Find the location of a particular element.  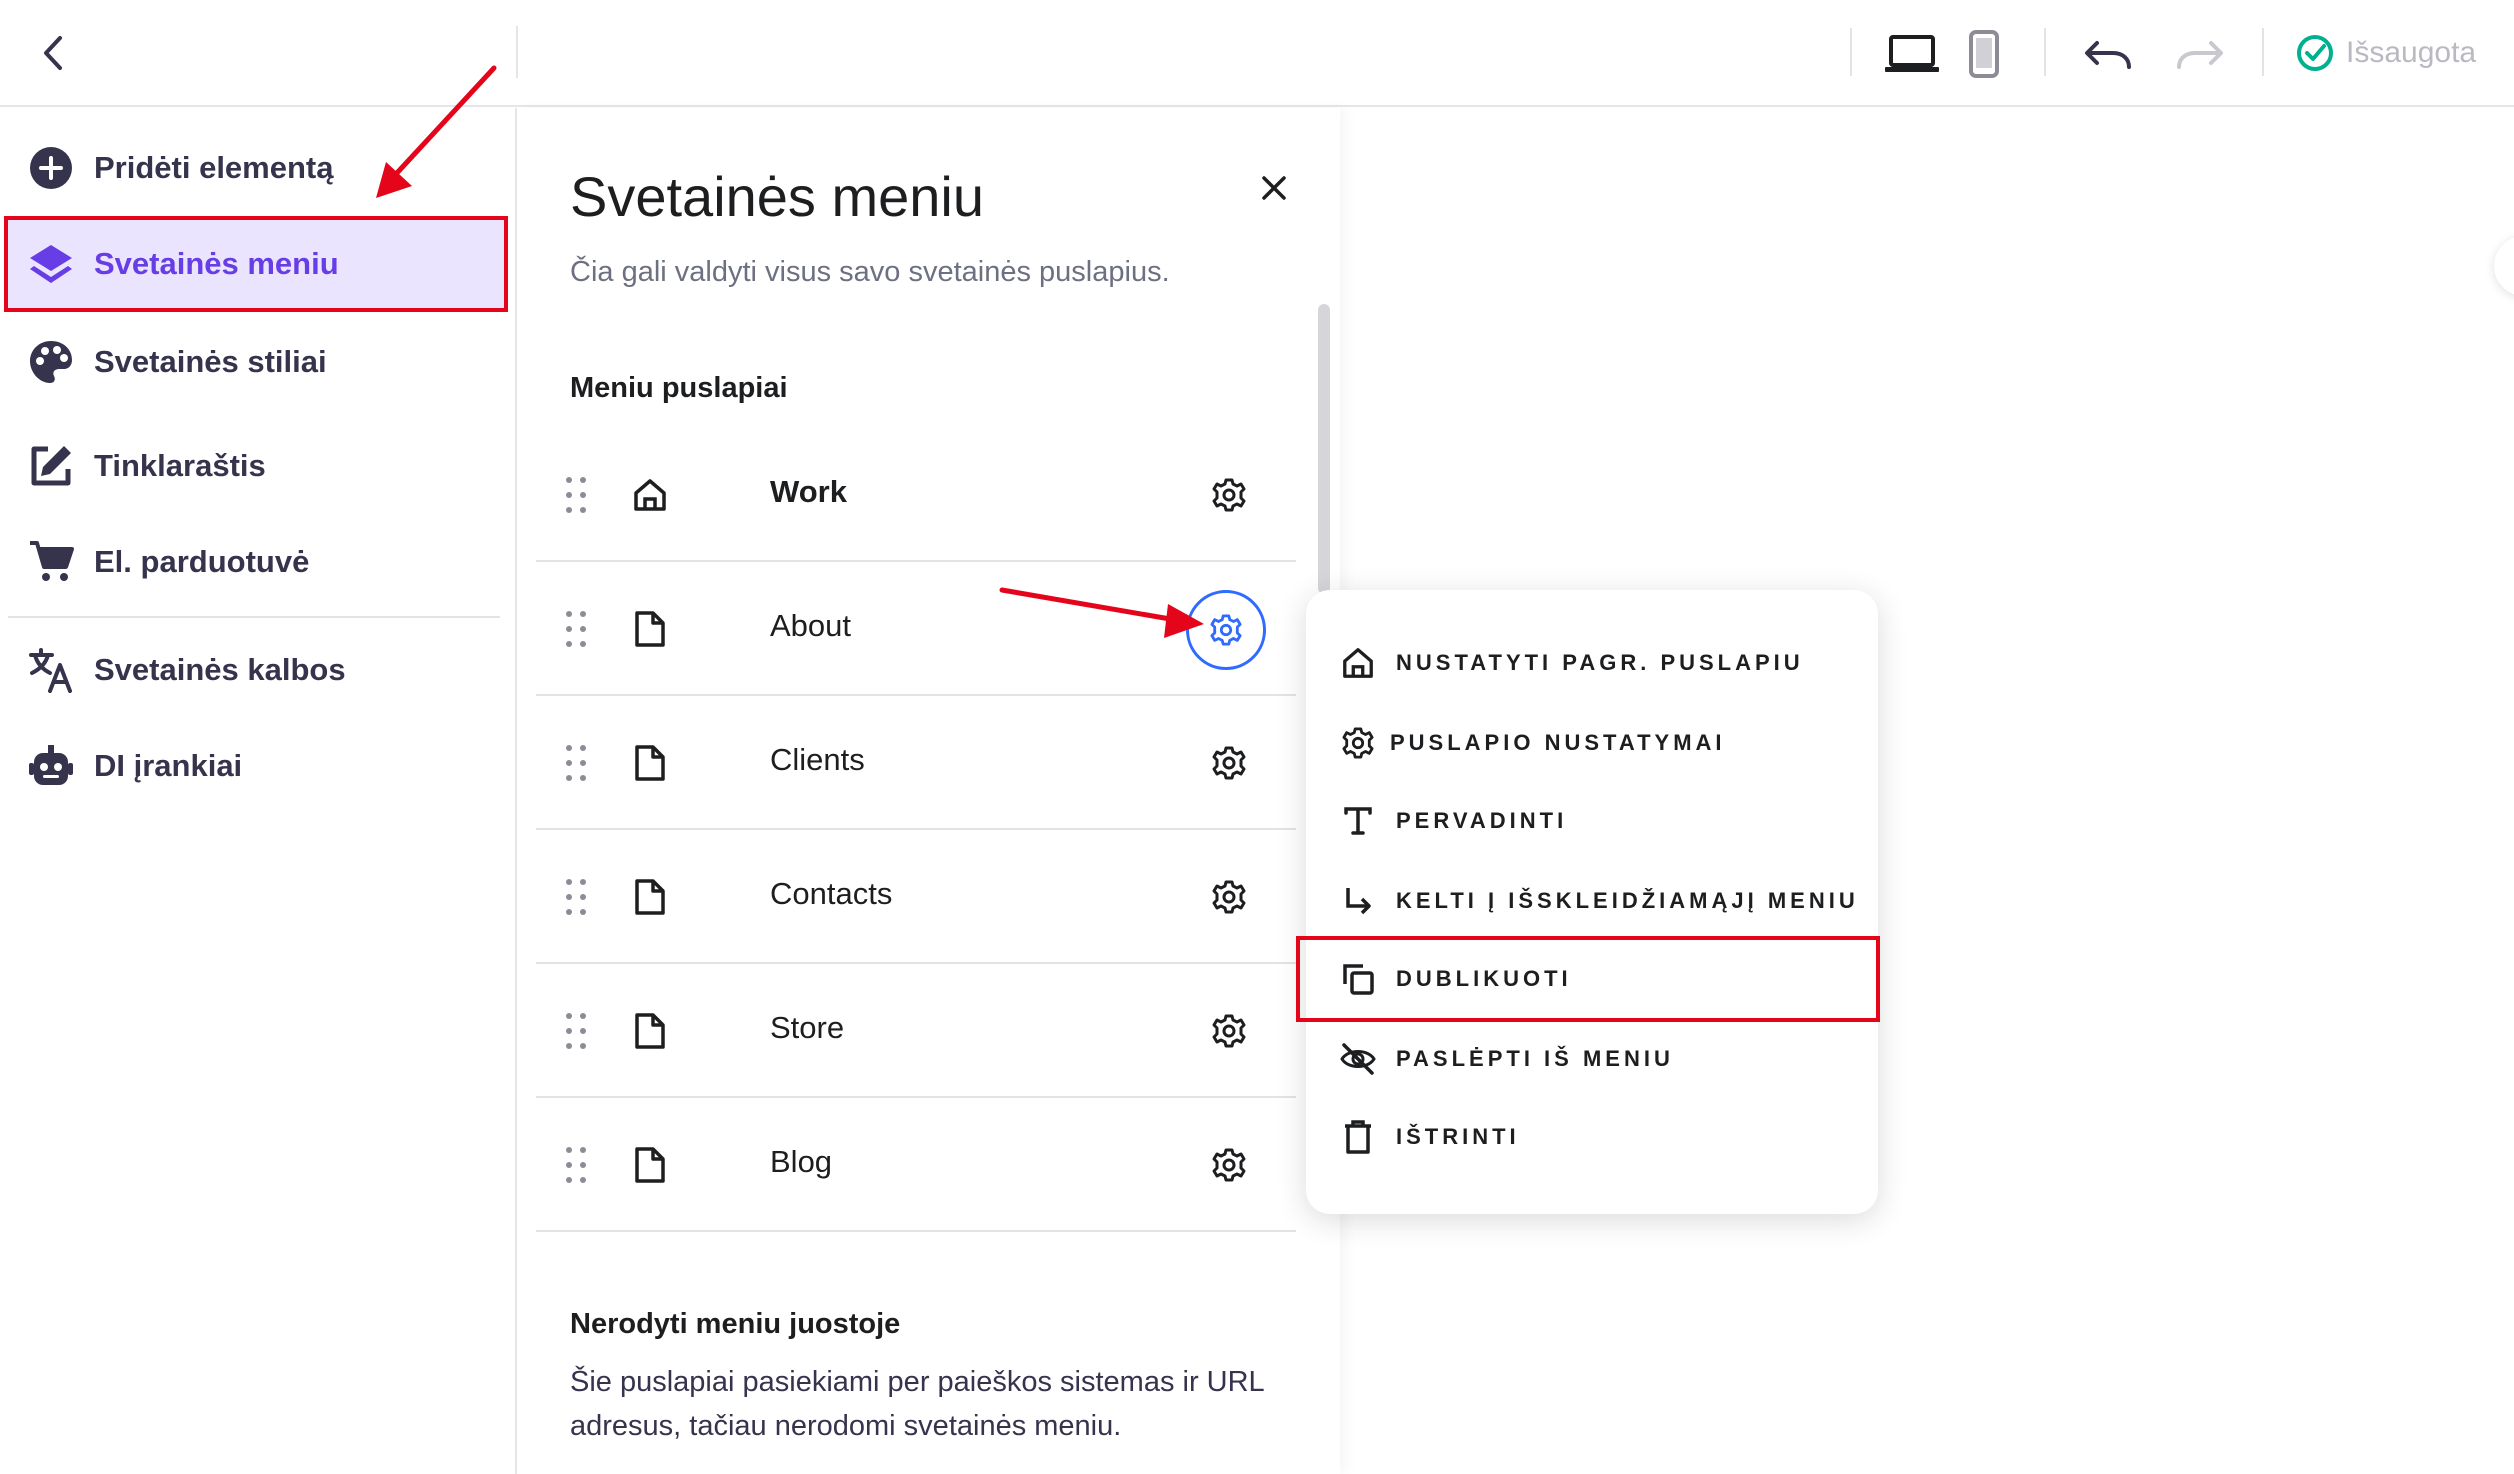

close-button is located at coordinates (1274, 188).